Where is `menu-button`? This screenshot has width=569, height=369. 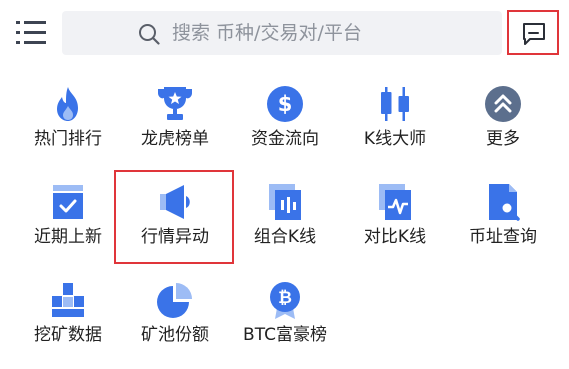
menu-button is located at coordinates (32, 34).